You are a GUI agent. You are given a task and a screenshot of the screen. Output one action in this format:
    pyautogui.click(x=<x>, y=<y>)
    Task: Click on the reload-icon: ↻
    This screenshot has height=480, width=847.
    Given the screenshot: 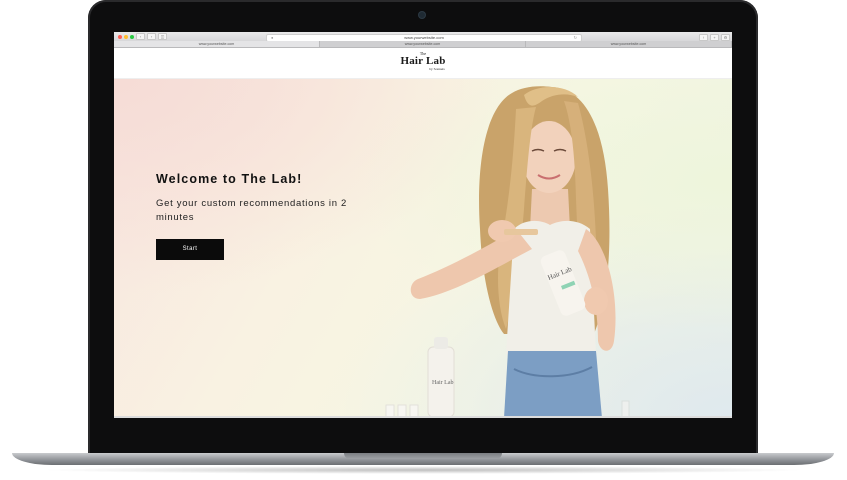 What is the action you would take?
    pyautogui.click(x=575, y=38)
    